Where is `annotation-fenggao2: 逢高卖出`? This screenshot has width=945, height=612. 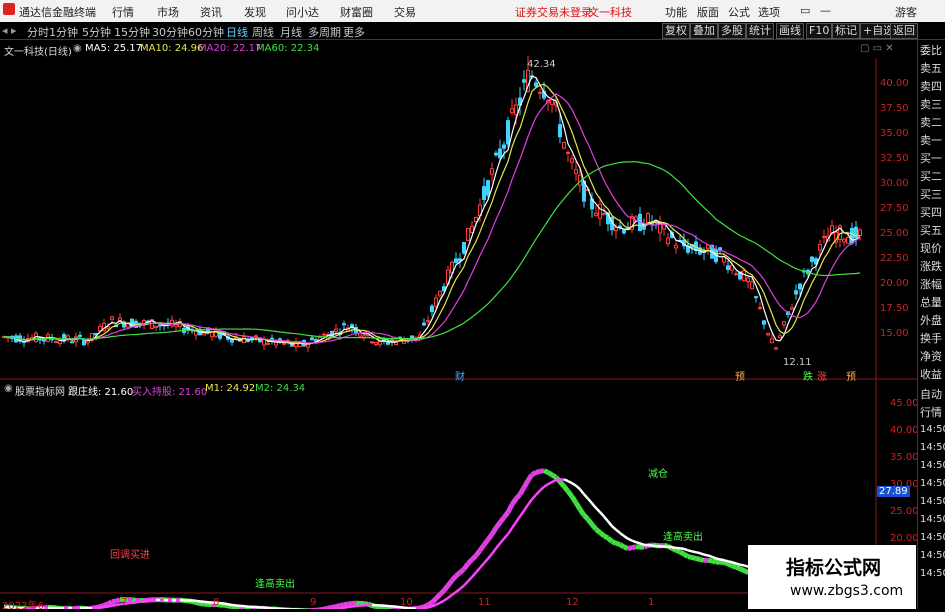 annotation-fenggao2: 逢高卖出 is located at coordinates (683, 535).